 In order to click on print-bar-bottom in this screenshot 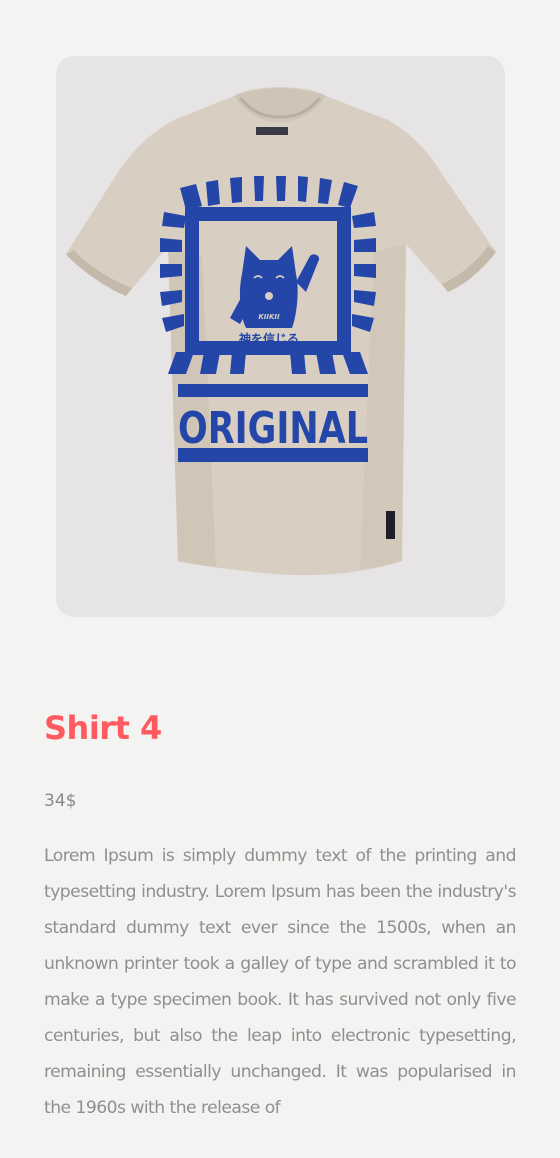, I will do `click(273, 455)`.